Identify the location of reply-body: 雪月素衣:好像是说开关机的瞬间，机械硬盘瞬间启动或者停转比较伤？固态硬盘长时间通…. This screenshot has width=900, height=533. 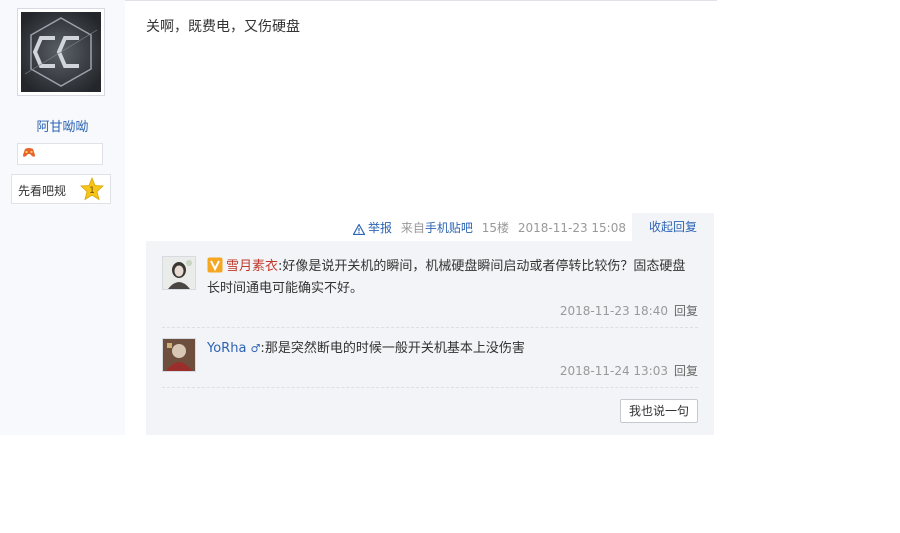
(452, 278).